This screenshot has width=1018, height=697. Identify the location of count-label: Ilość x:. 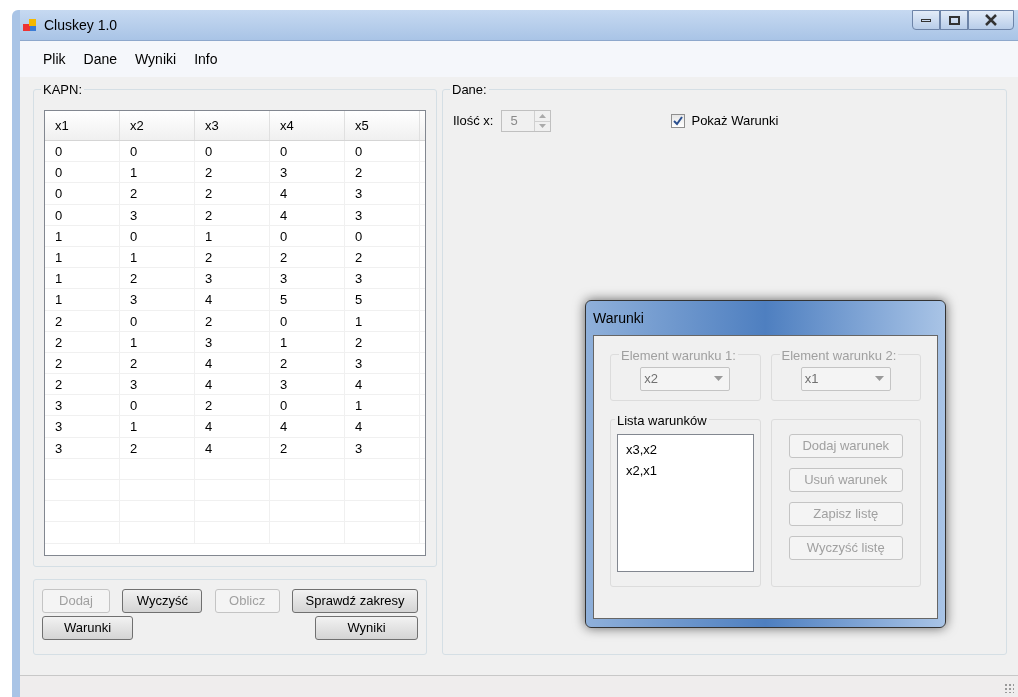
(473, 121).